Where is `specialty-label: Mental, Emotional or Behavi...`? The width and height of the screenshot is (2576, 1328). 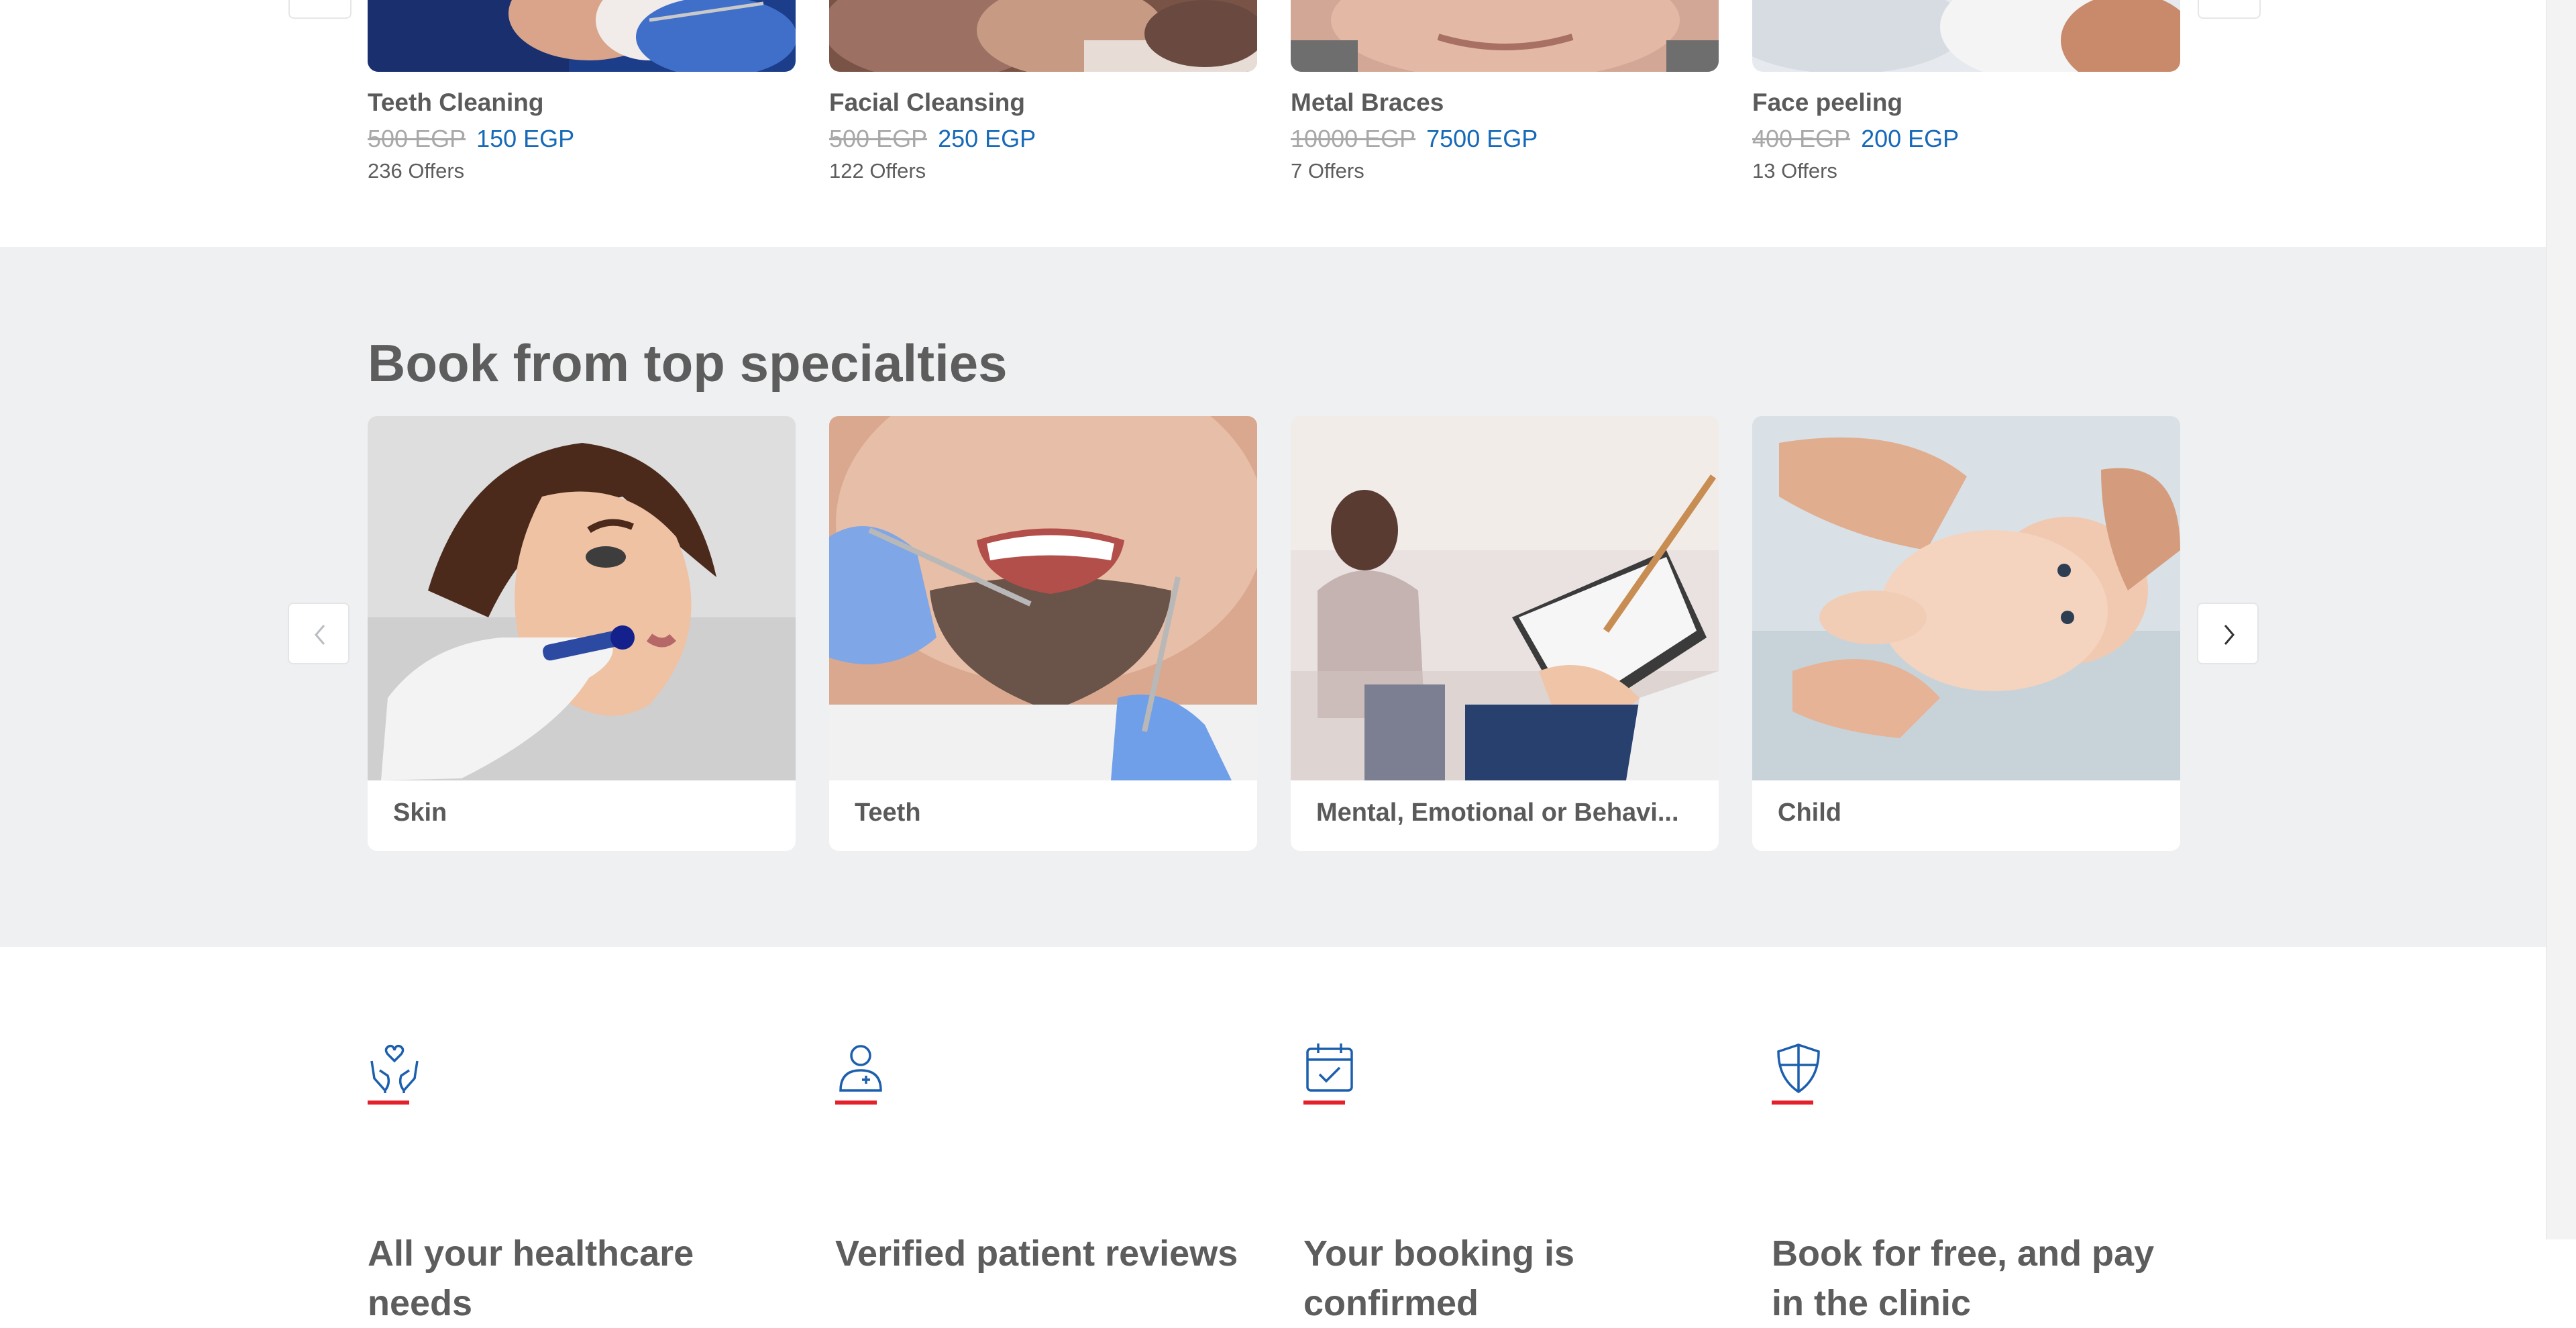 specialty-label: Mental, Emotional or Behavi... is located at coordinates (1497, 813).